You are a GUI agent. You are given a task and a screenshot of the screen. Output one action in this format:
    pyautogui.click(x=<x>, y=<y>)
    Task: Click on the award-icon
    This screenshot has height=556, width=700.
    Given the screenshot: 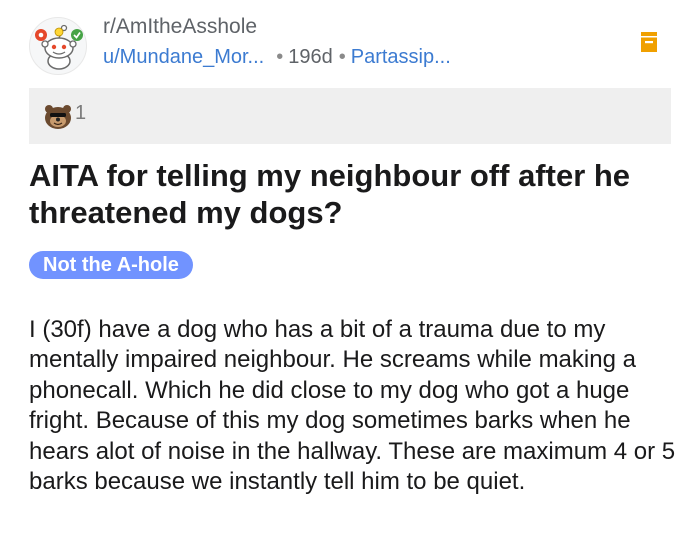 What is the action you would take?
    pyautogui.click(x=58, y=117)
    